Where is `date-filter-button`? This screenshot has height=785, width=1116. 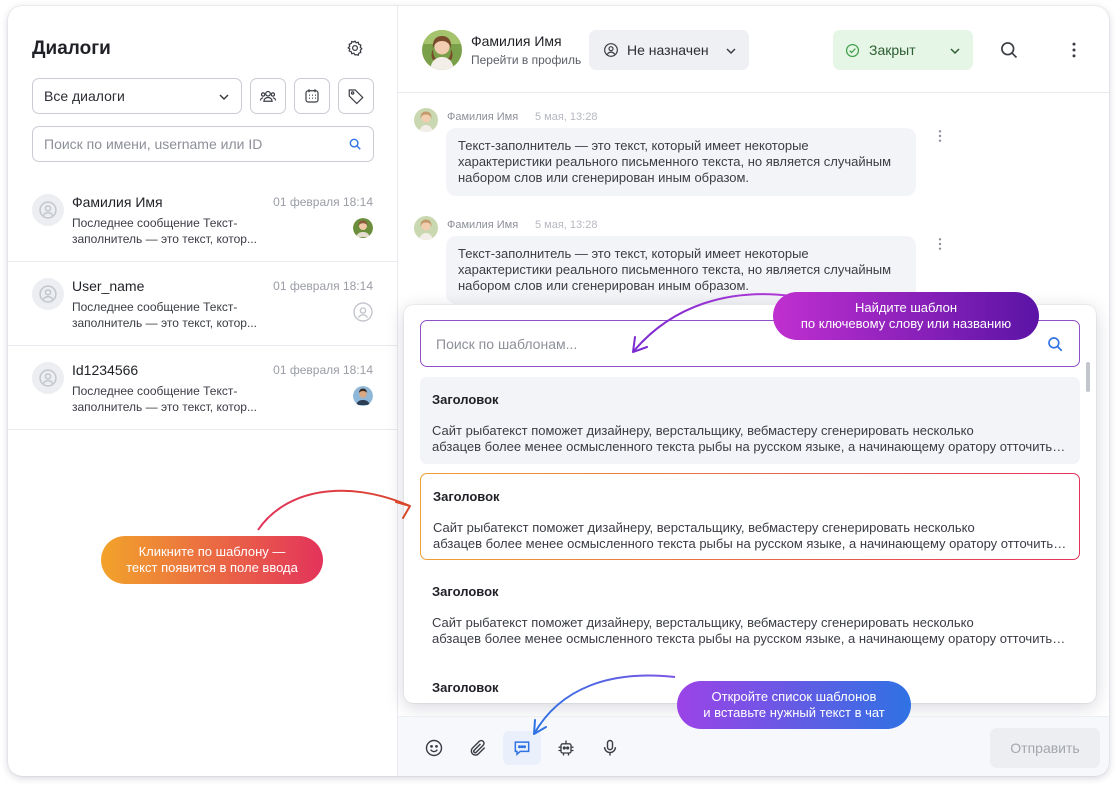 date-filter-button is located at coordinates (312, 96).